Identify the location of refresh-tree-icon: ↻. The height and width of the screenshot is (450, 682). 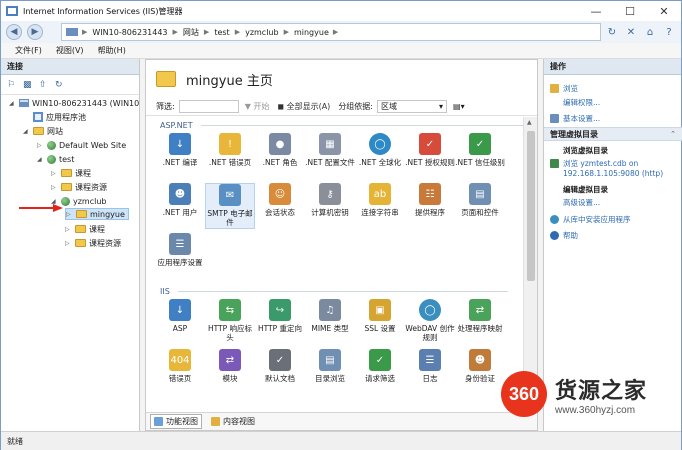
(61, 85).